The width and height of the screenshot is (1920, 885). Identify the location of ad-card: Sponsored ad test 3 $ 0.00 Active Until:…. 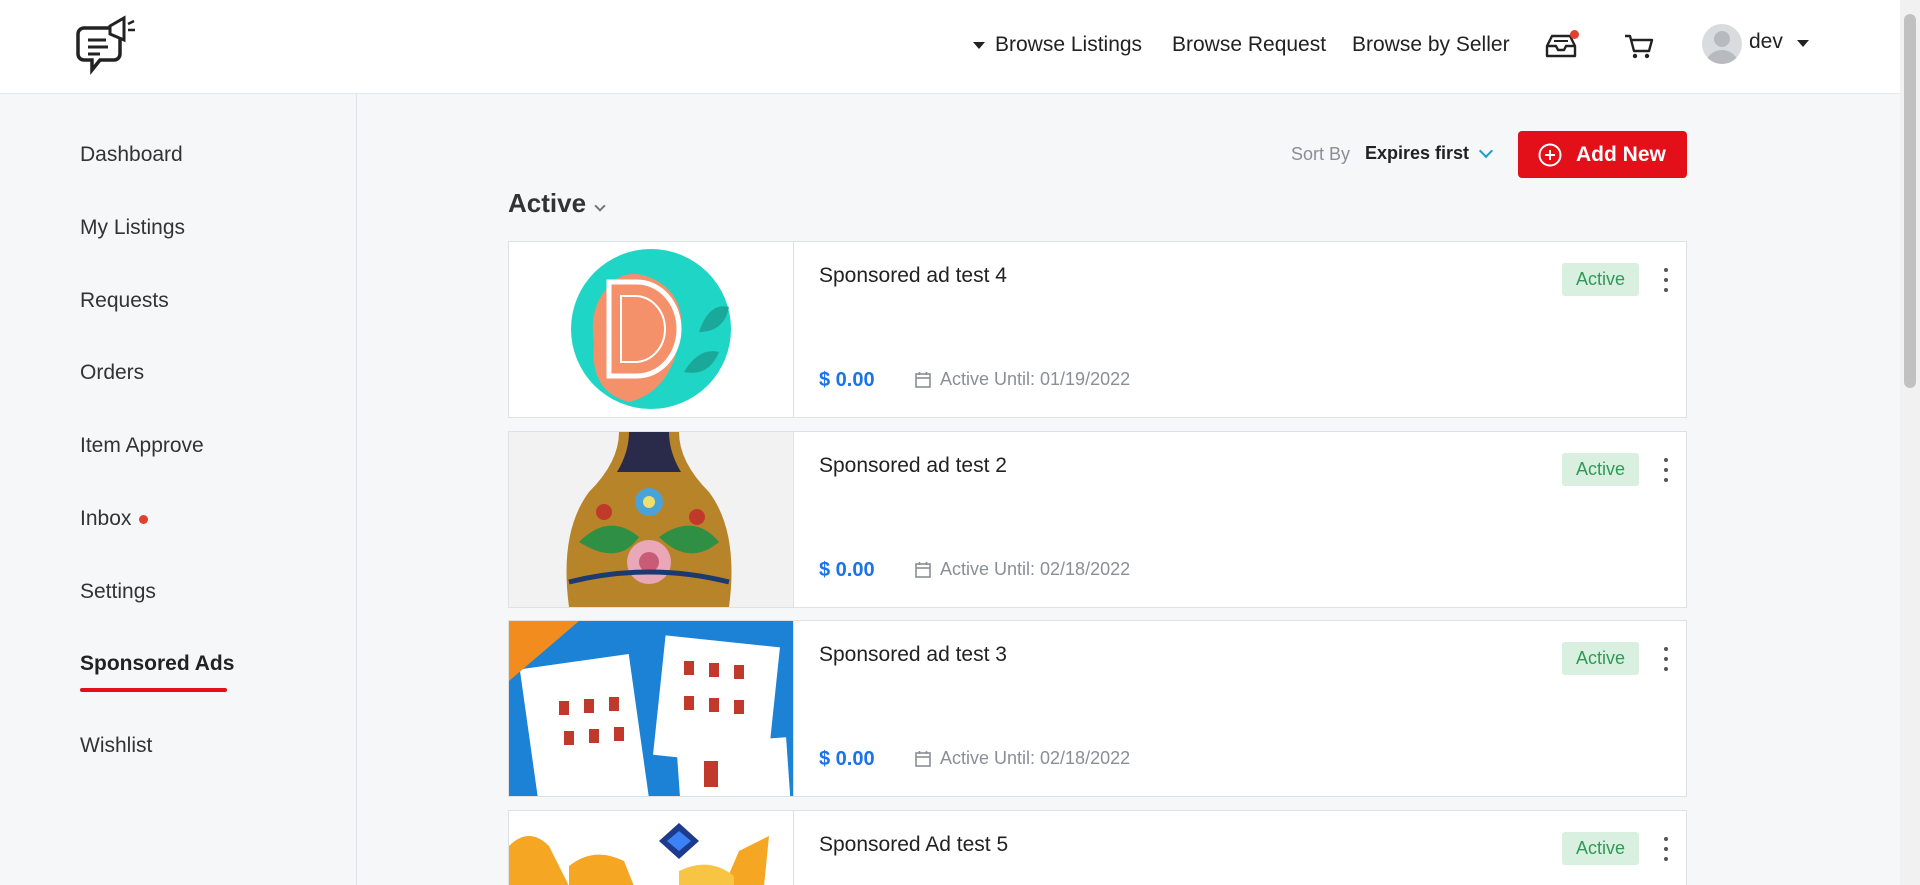
(1097, 708).